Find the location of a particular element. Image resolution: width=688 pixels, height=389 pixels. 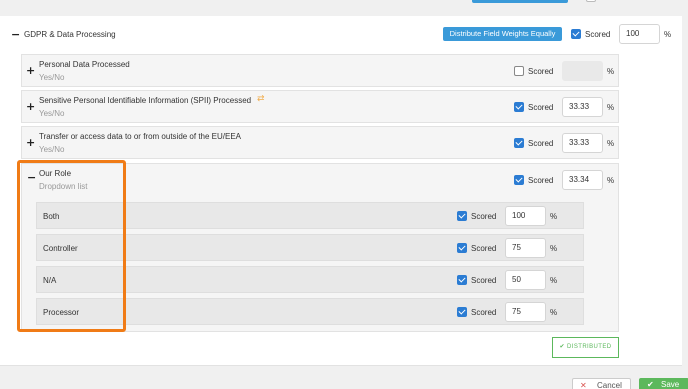

save-label: Save is located at coordinates (670, 384).